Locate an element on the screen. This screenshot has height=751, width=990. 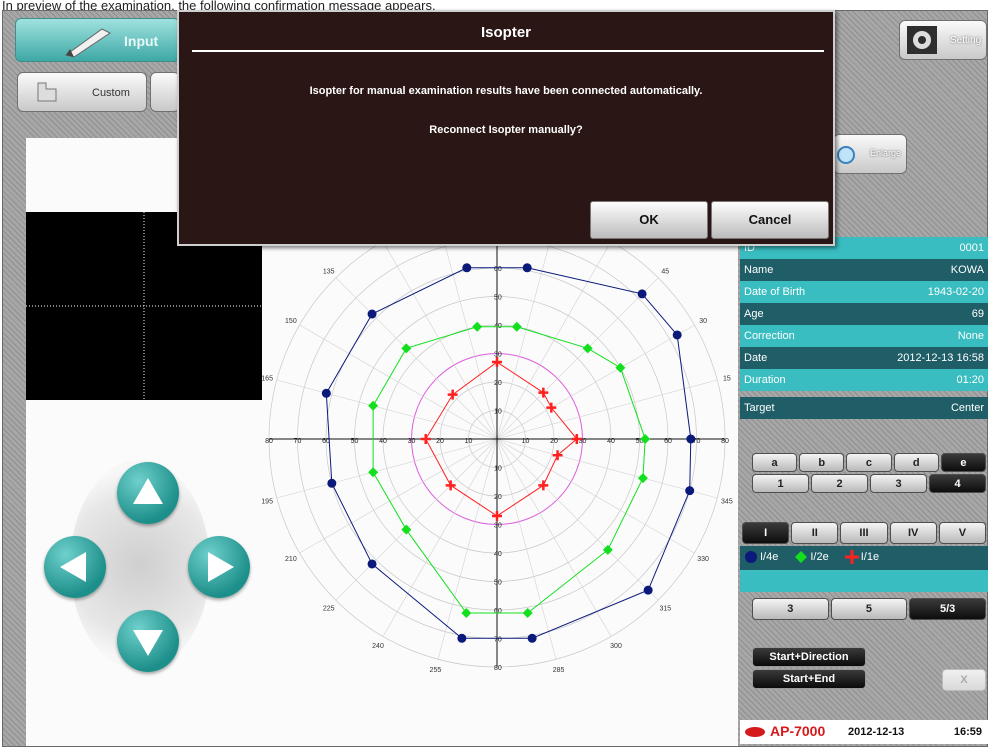
axis-tick-label: 30 is located at coordinates (498, 526).